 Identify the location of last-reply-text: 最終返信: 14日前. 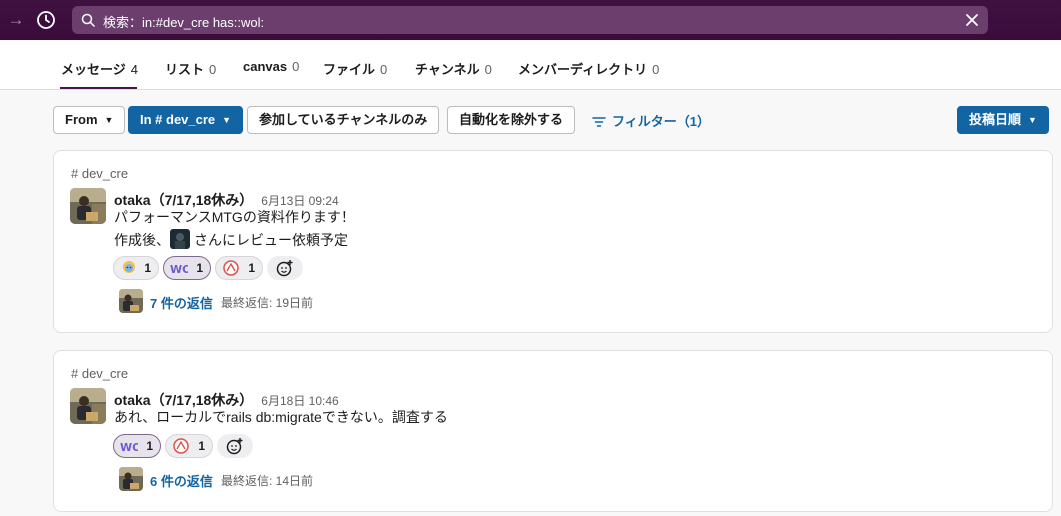
(267, 481).